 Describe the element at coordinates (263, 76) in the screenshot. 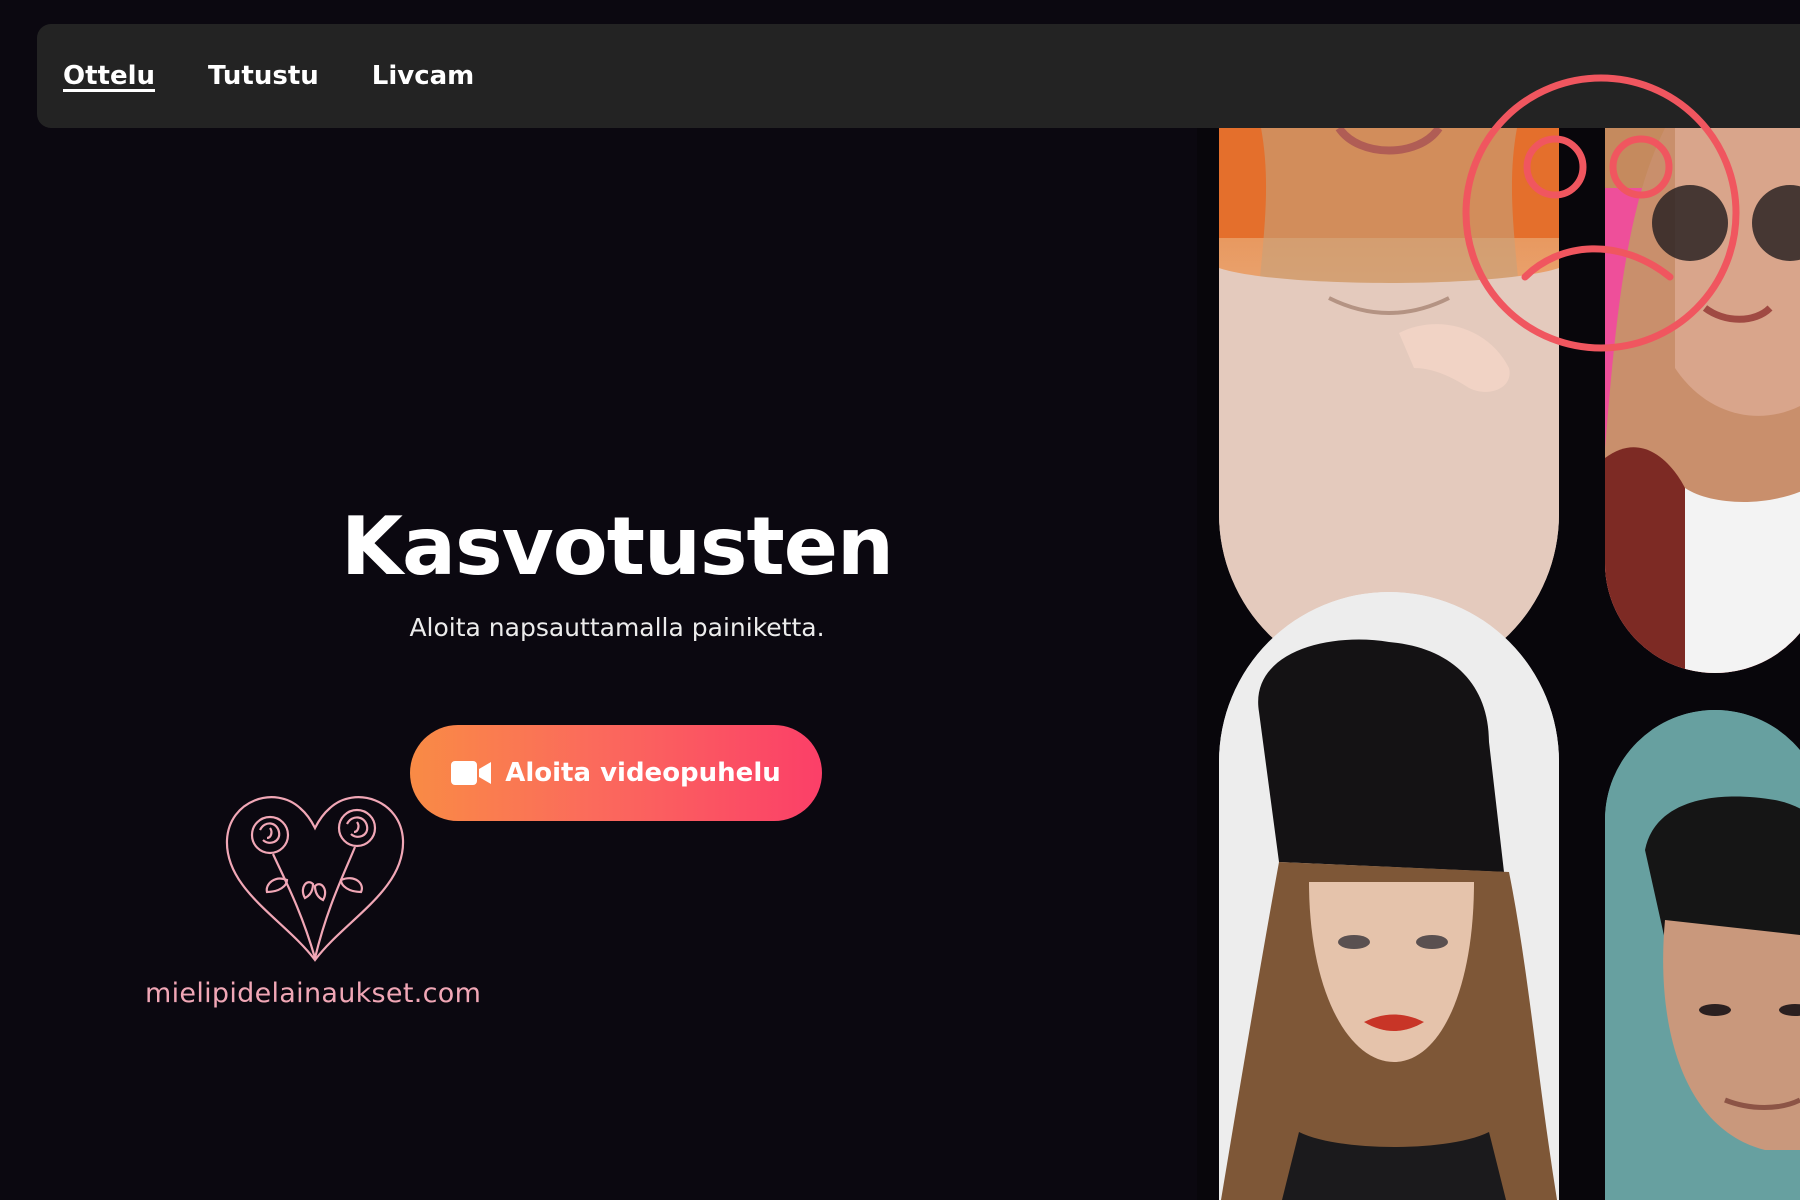

I see `nav-item-tutustu: Tutustu` at that location.